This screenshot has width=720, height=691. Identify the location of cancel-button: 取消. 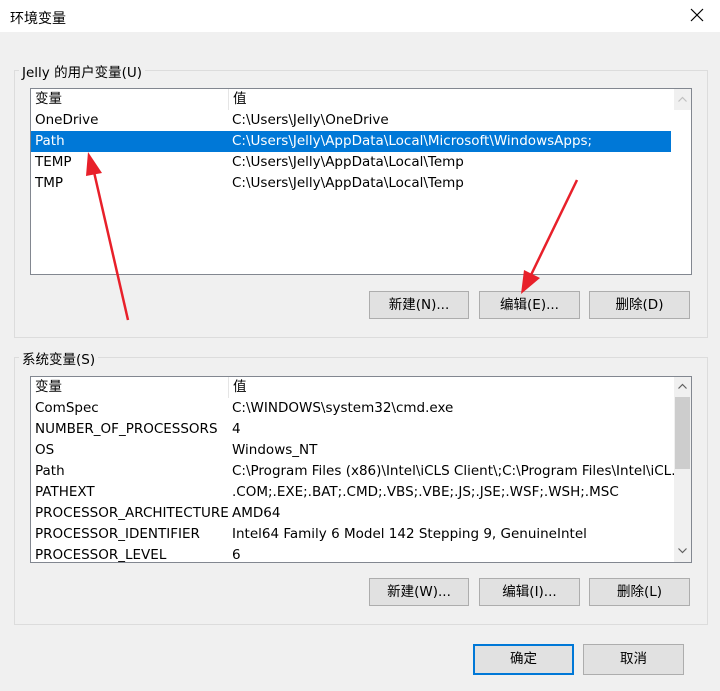
(633, 659).